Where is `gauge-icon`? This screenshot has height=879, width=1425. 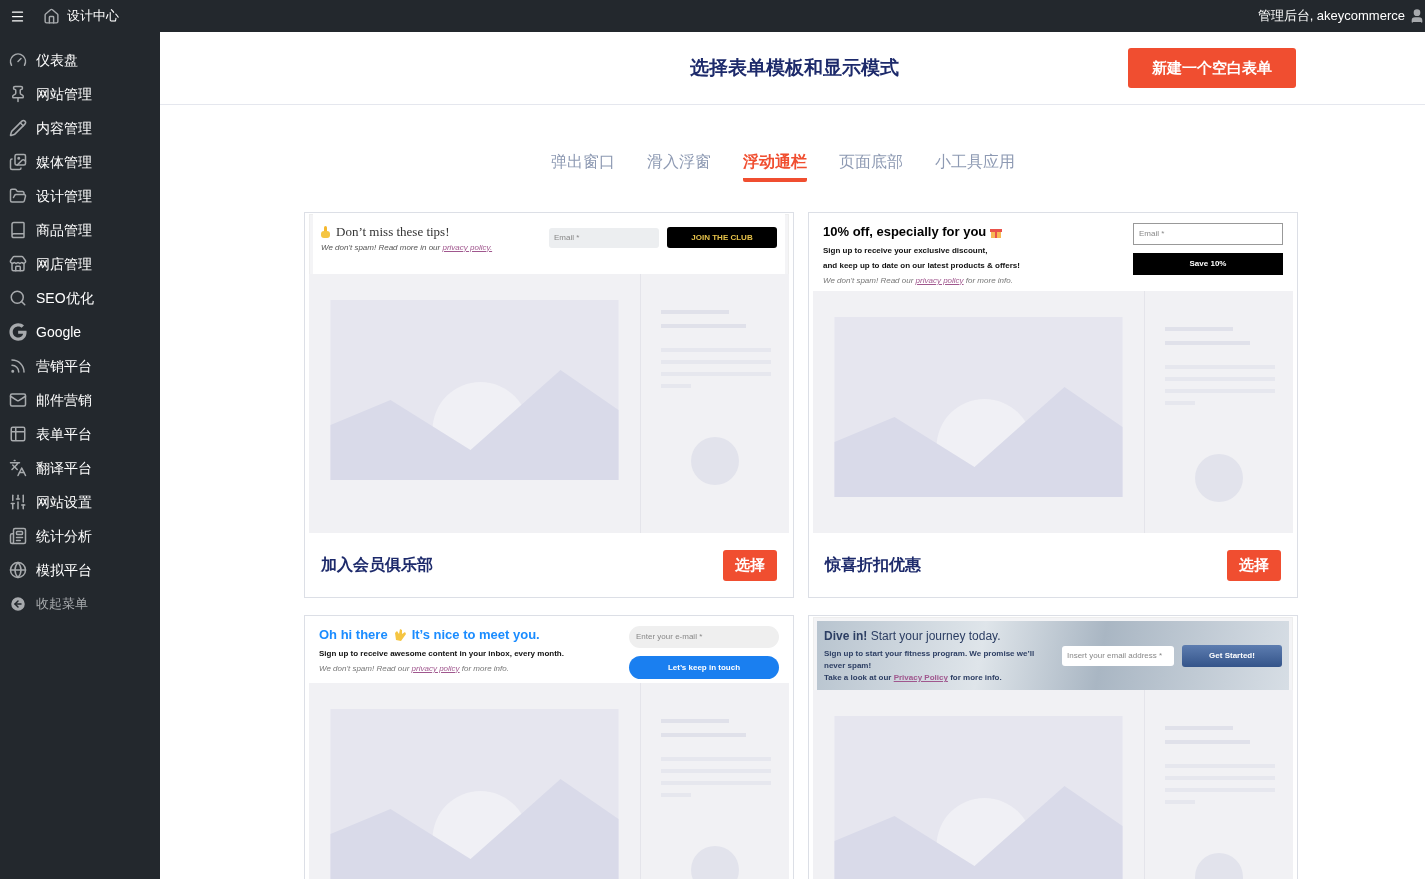 gauge-icon is located at coordinates (18, 60).